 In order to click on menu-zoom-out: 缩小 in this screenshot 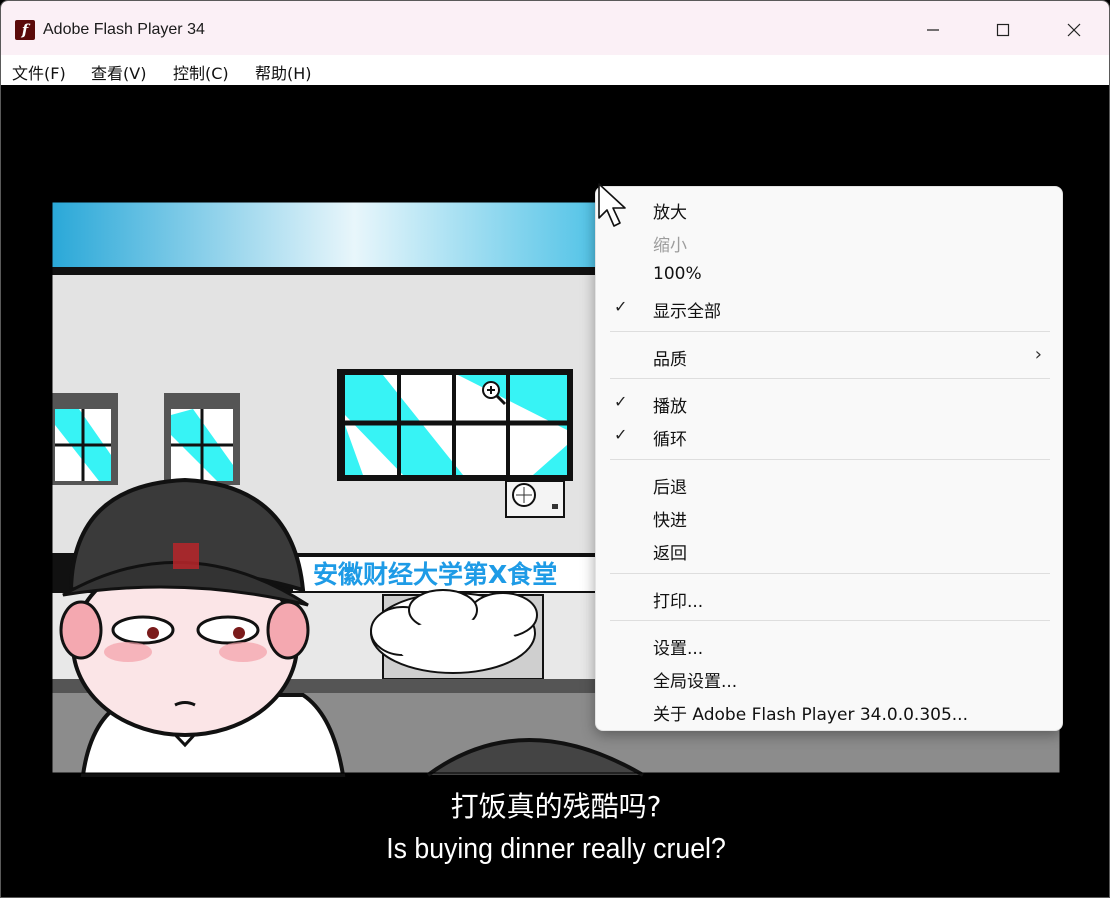, I will do `click(829, 241)`.